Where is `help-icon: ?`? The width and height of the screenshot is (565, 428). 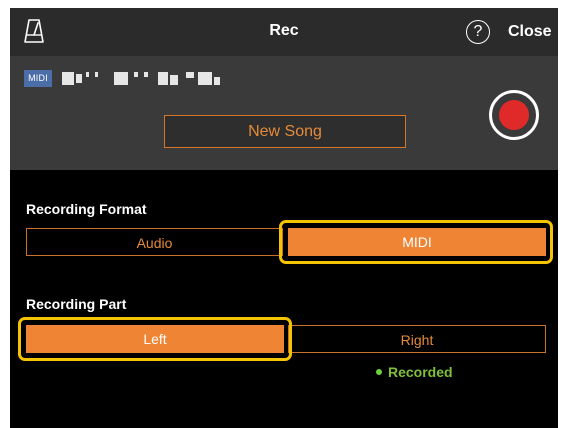 help-icon: ? is located at coordinates (478, 32).